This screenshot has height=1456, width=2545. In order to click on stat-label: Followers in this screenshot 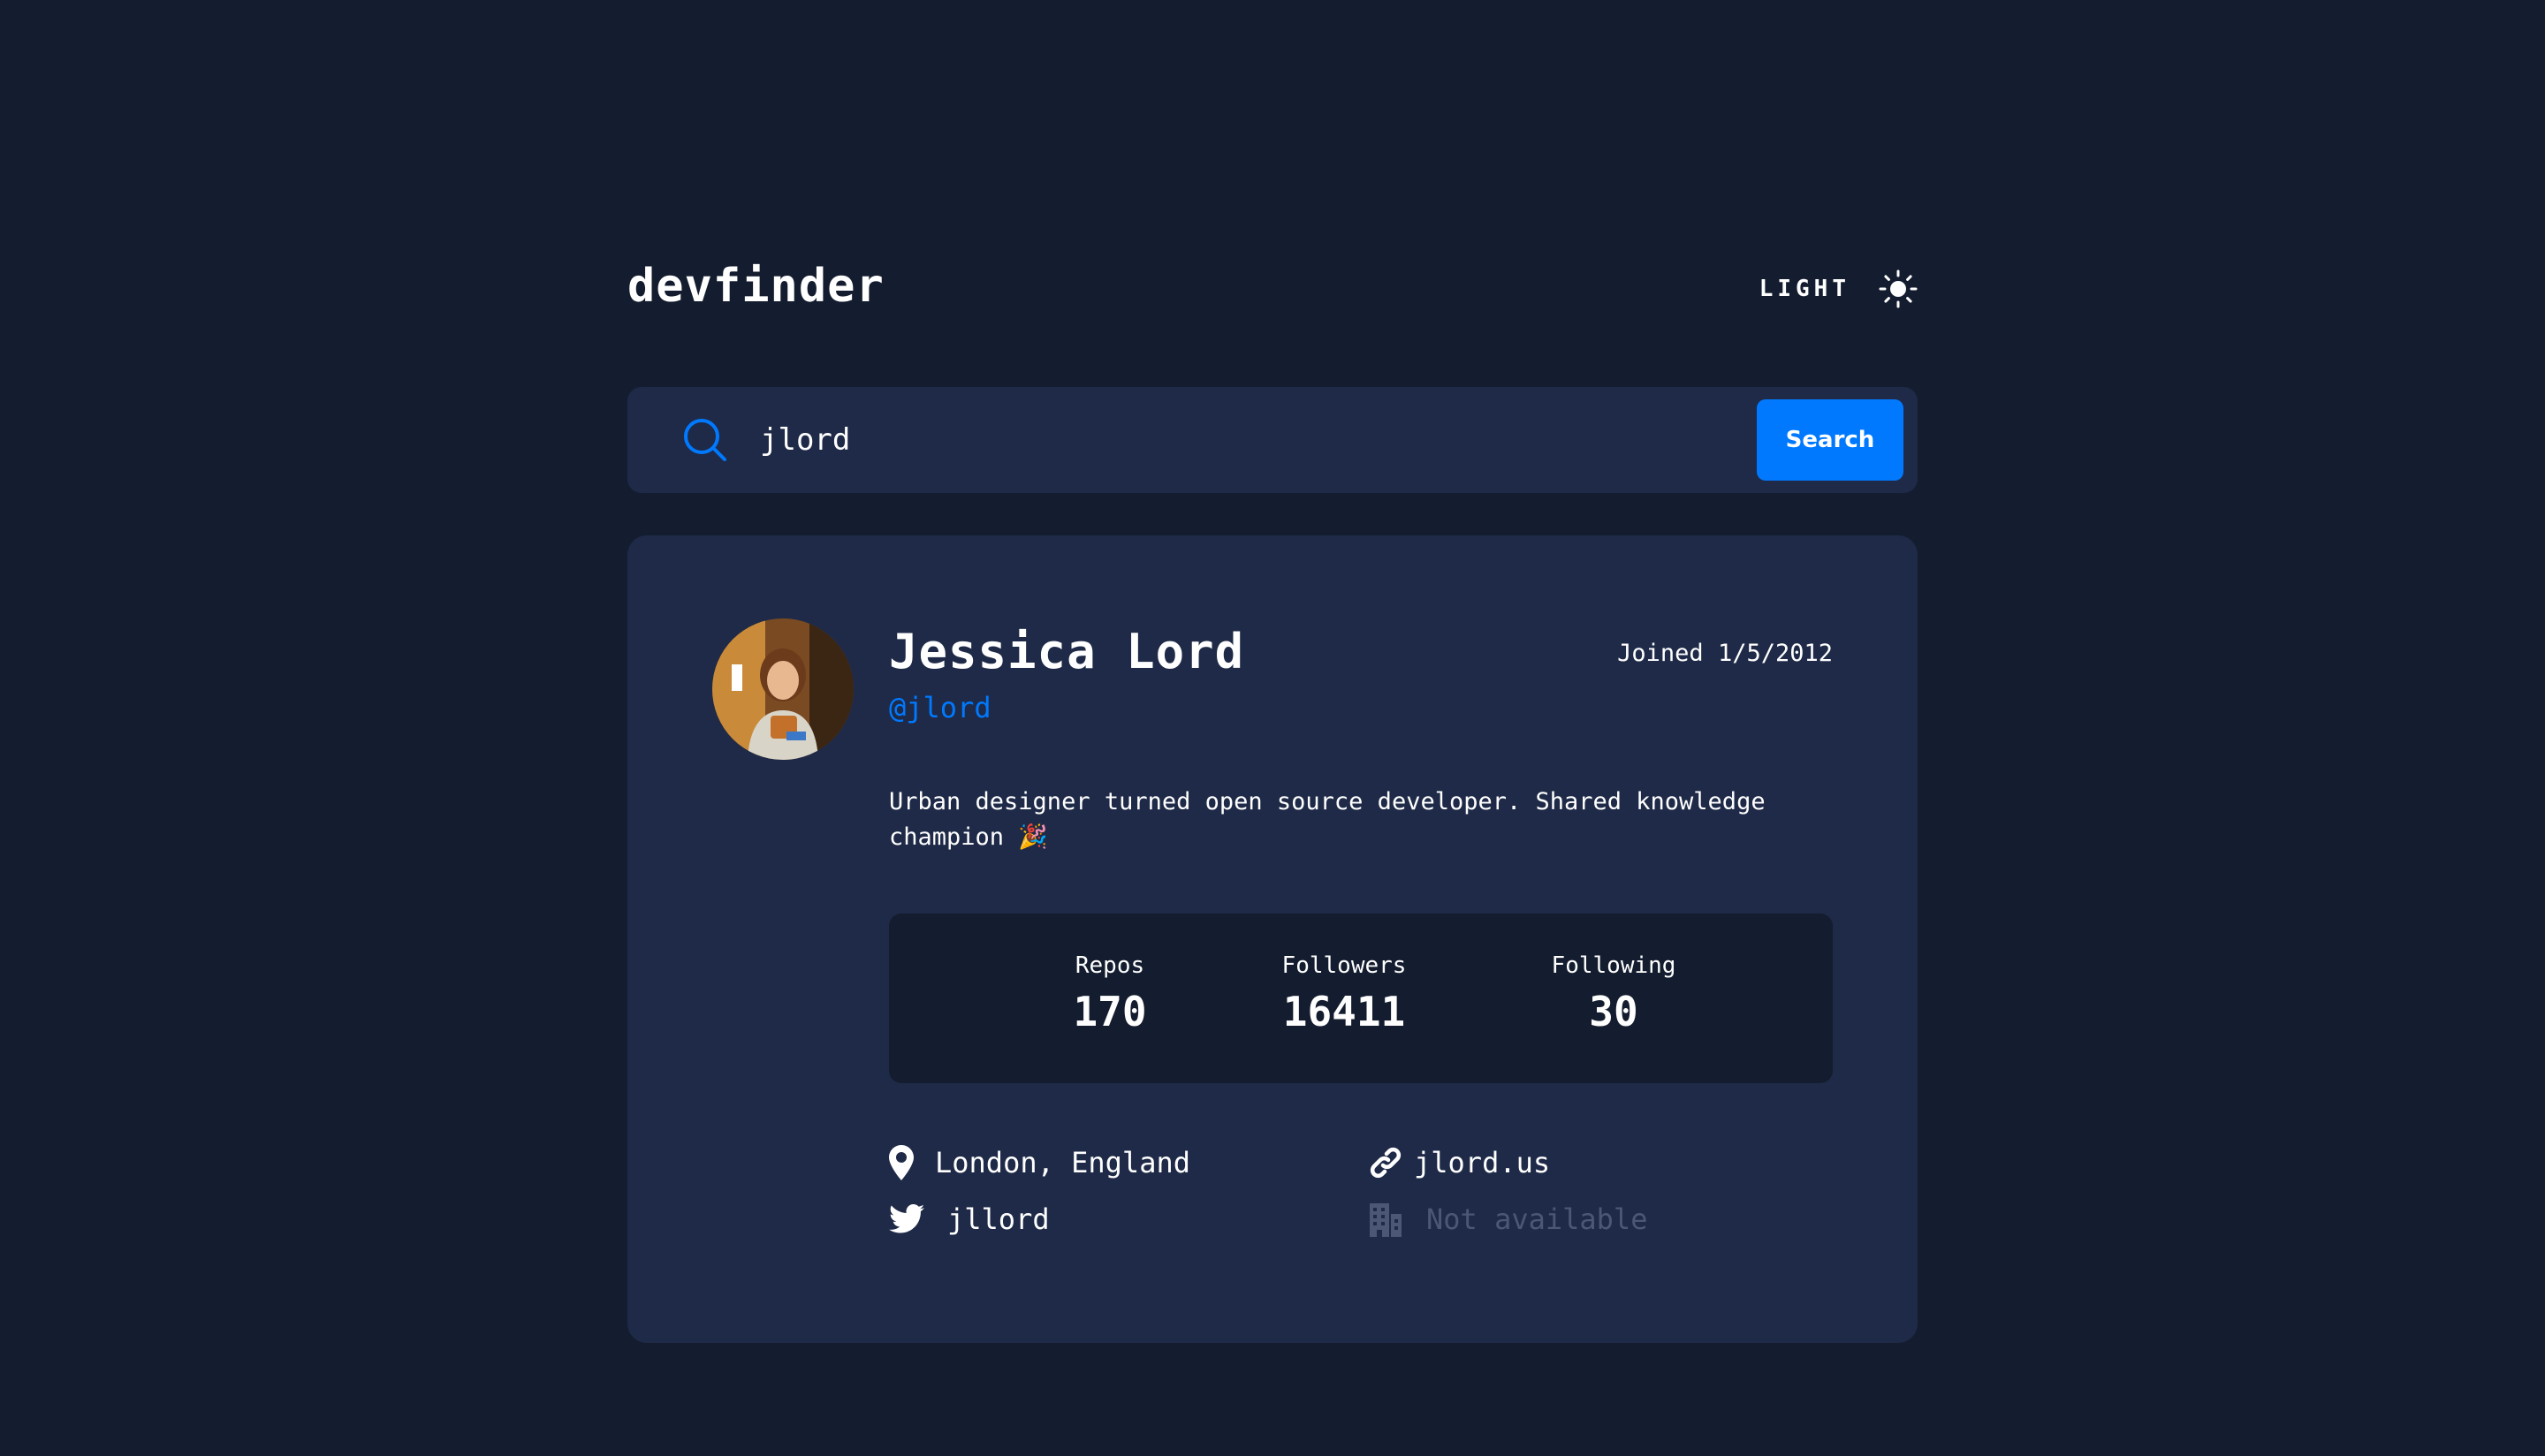, I will do `click(1344, 965)`.